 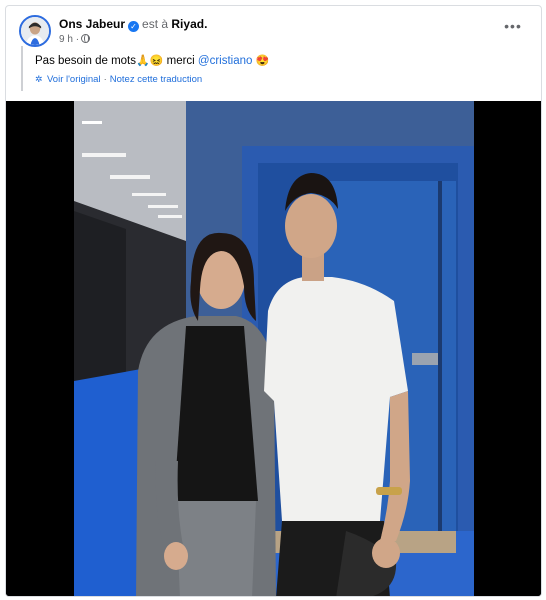 What do you see at coordinates (39, 79) in the screenshot?
I see `translate-gear-icon: ✲` at bounding box center [39, 79].